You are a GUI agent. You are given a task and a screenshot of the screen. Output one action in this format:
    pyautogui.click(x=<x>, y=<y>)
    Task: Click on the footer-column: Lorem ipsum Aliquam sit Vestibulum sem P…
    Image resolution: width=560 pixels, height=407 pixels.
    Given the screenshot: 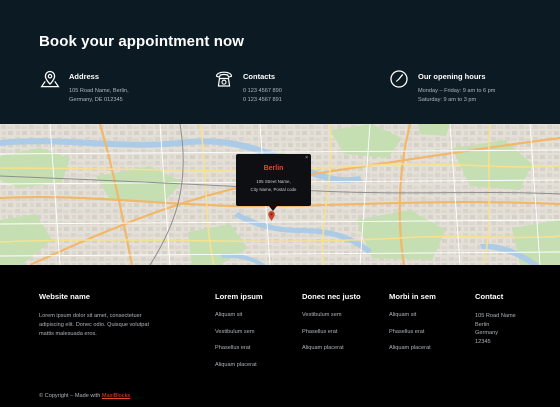 What is the action you would take?
    pyautogui.click(x=239, y=335)
    